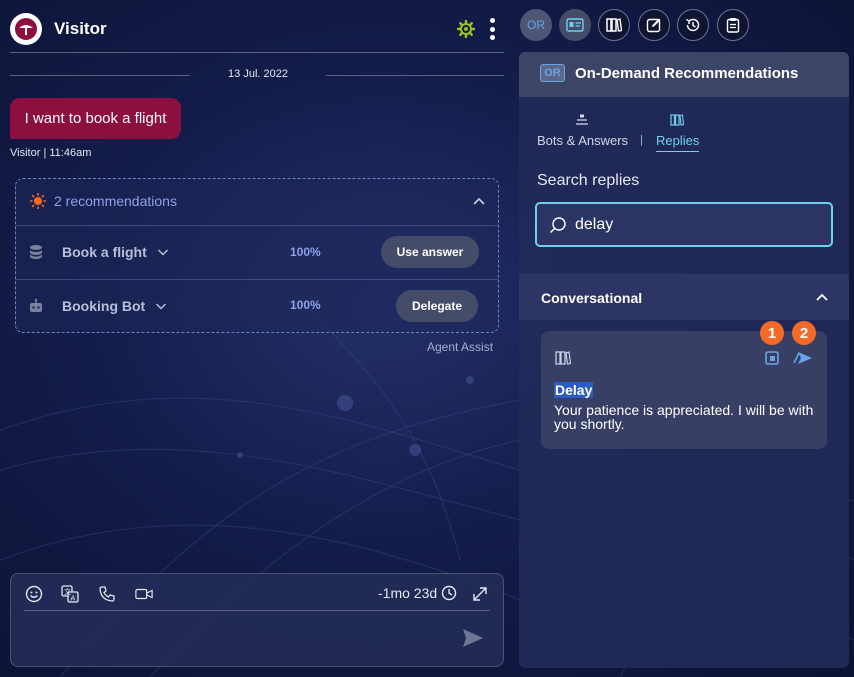 The width and height of the screenshot is (854, 677). What do you see at coordinates (449, 593) in the screenshot?
I see `clock-icon` at bounding box center [449, 593].